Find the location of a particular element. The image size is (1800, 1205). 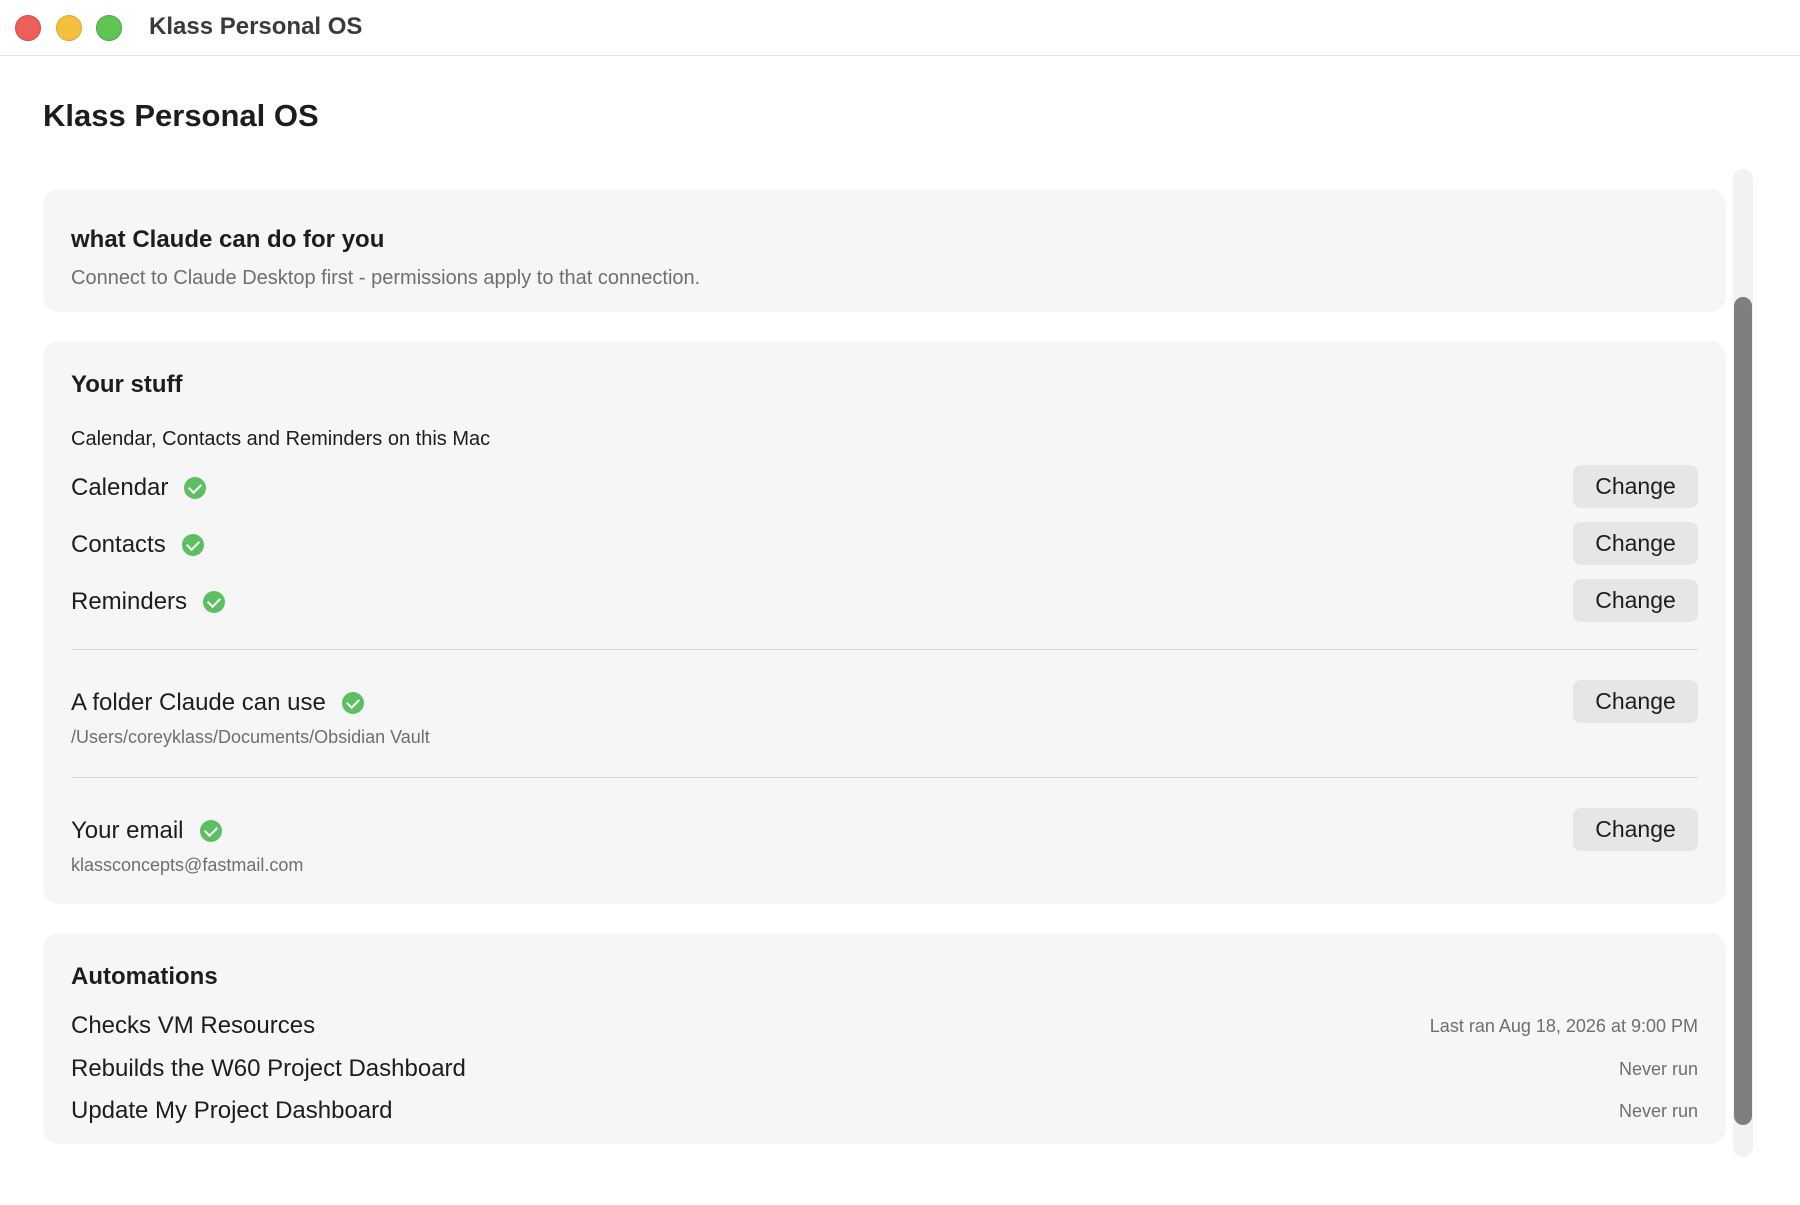

folder-label: A folder Claude can use is located at coordinates (198, 702).